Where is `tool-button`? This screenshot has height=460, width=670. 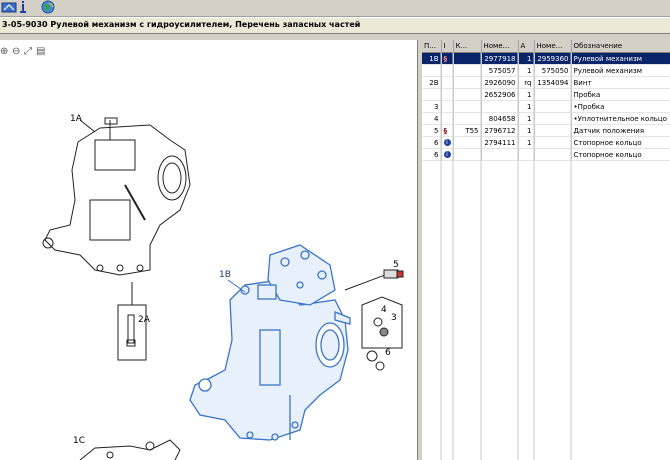 tool-button is located at coordinates (11, 7).